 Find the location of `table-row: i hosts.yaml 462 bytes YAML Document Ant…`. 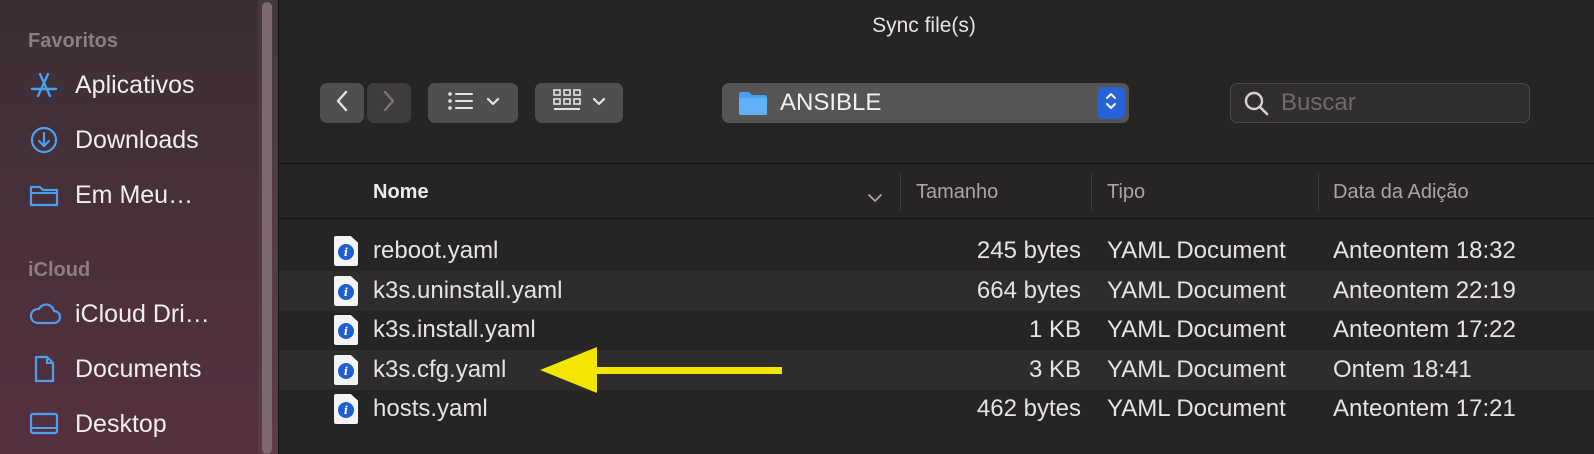

table-row: i hosts.yaml 462 bytes YAML Document Ant… is located at coordinates (936, 409).